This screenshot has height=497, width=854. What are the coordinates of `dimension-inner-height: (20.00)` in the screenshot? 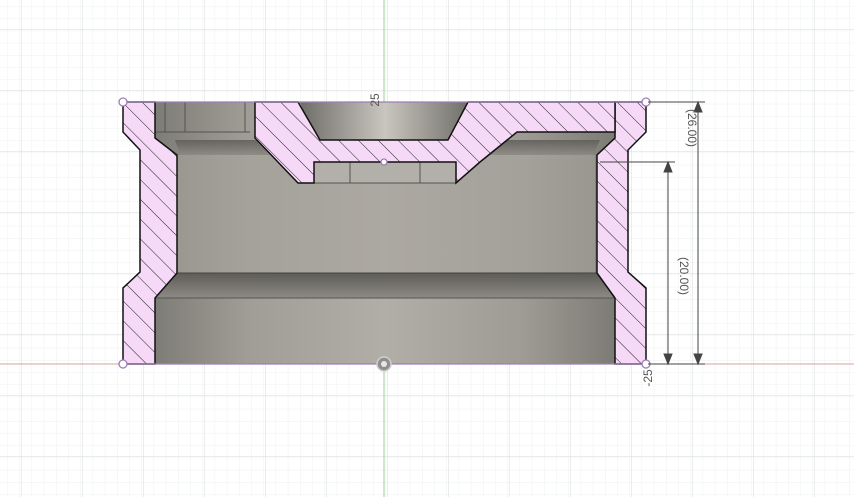 It's located at (684, 276).